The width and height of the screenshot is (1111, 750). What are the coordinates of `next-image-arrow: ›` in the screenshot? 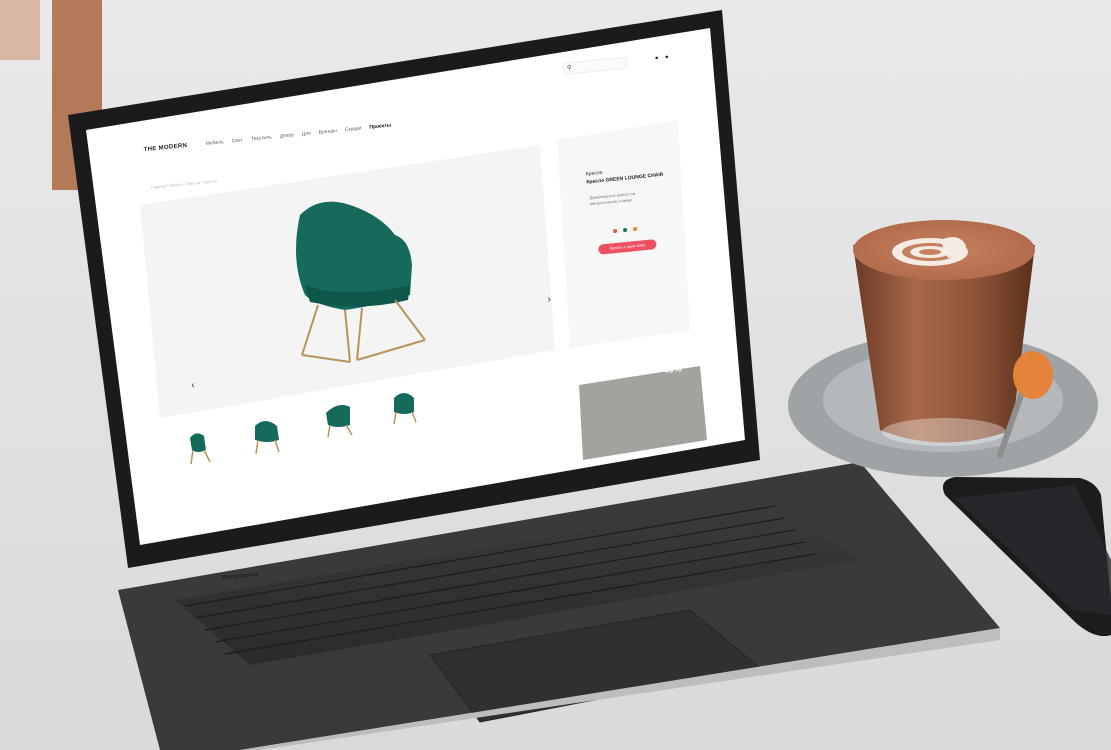 It's located at (549, 299).